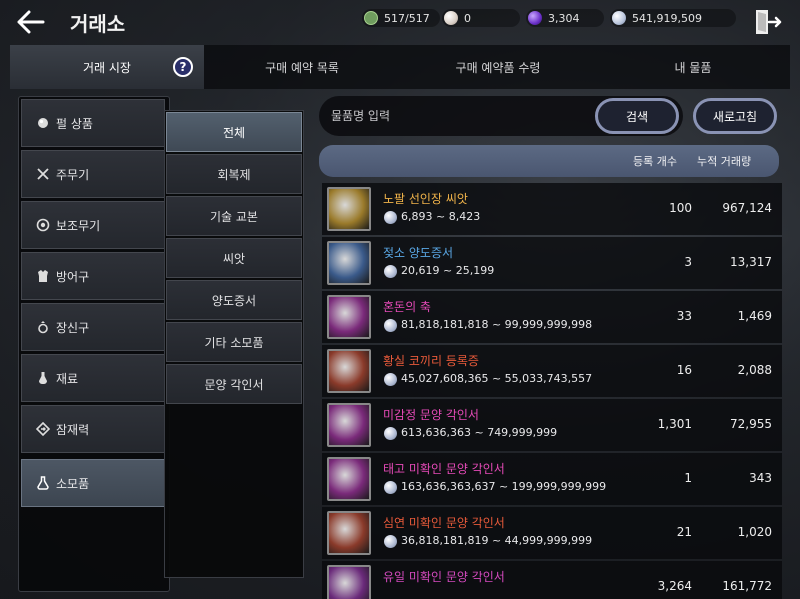  What do you see at coordinates (93, 327) in the screenshot?
I see `category-accessory: 장신구` at bounding box center [93, 327].